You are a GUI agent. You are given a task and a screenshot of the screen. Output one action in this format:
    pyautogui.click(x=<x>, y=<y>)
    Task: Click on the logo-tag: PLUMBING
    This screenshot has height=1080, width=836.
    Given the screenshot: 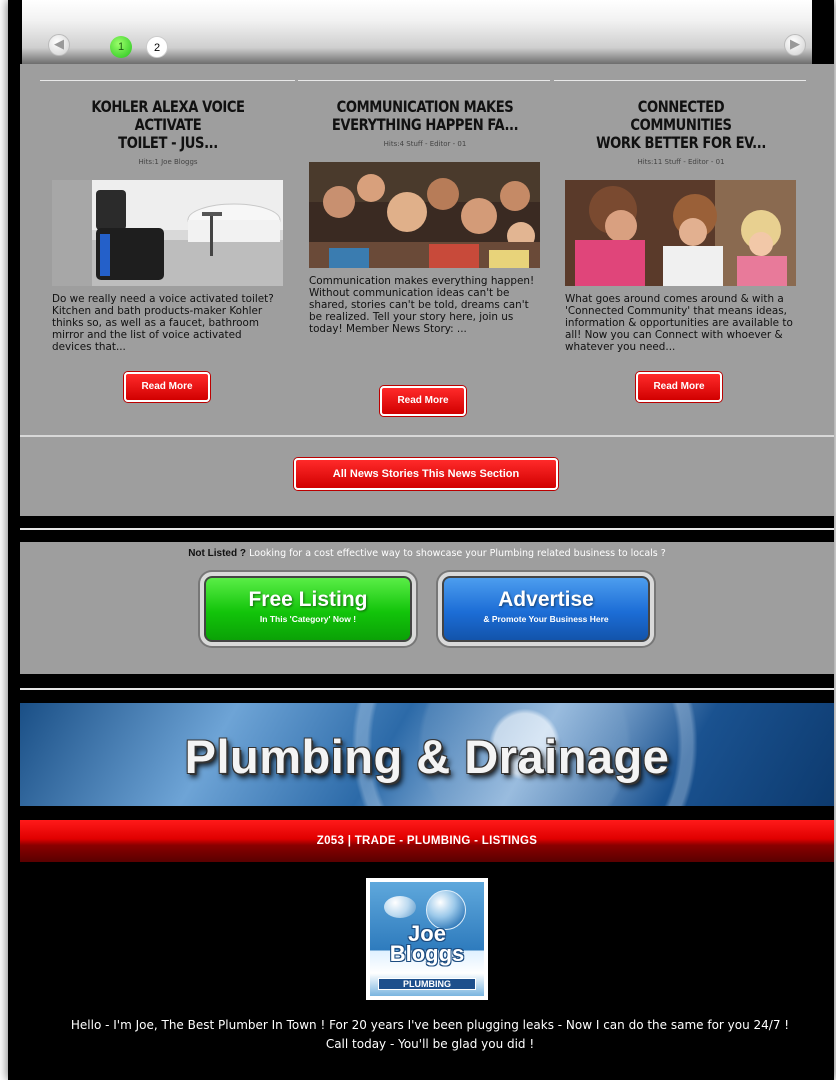 What is the action you would take?
    pyautogui.click(x=427, y=984)
    